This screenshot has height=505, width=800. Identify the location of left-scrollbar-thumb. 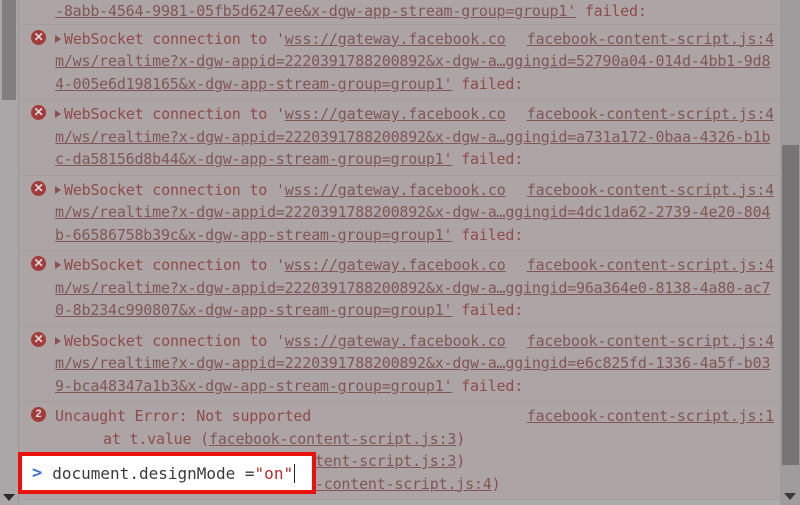
(9, 50).